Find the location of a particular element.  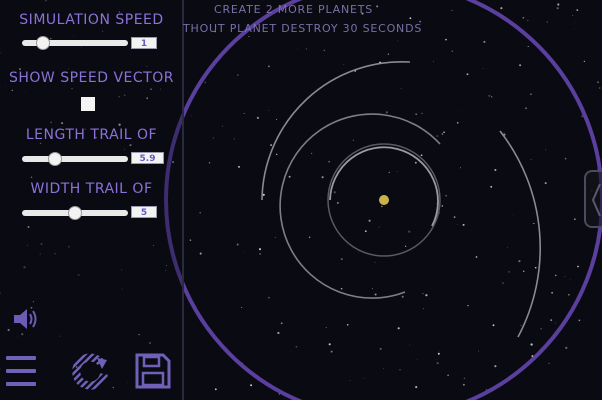

length-trail-label: LENGTH TRAIL OF is located at coordinates (91, 135).